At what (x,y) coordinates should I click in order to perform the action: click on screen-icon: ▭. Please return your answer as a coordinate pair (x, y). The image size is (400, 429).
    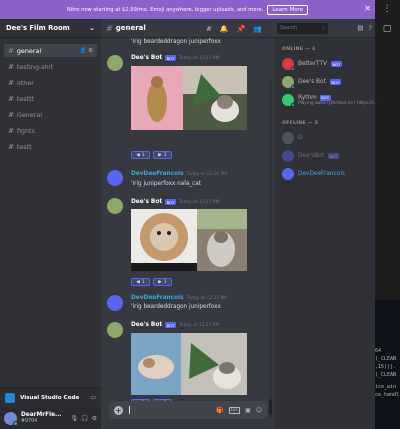
    Looking at the image, I should click on (93, 397).